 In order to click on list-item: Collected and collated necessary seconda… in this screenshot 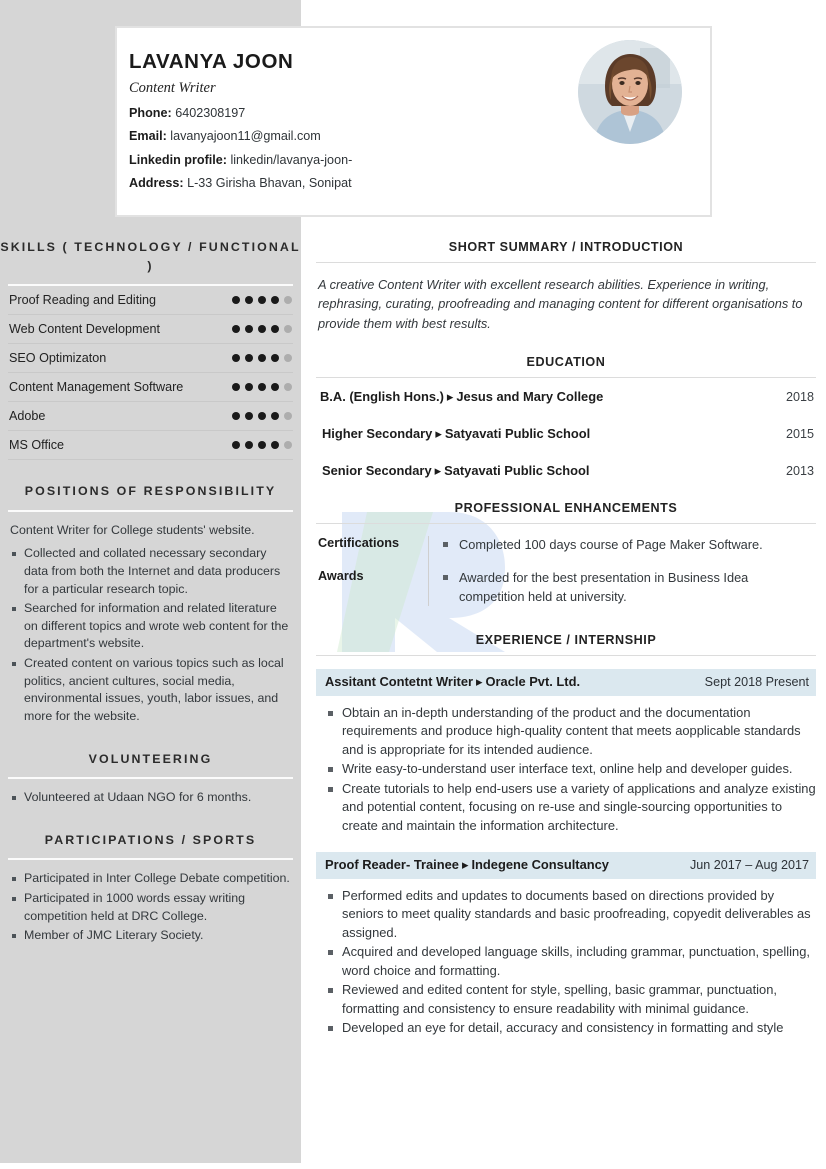, I will do `click(151, 571)`.